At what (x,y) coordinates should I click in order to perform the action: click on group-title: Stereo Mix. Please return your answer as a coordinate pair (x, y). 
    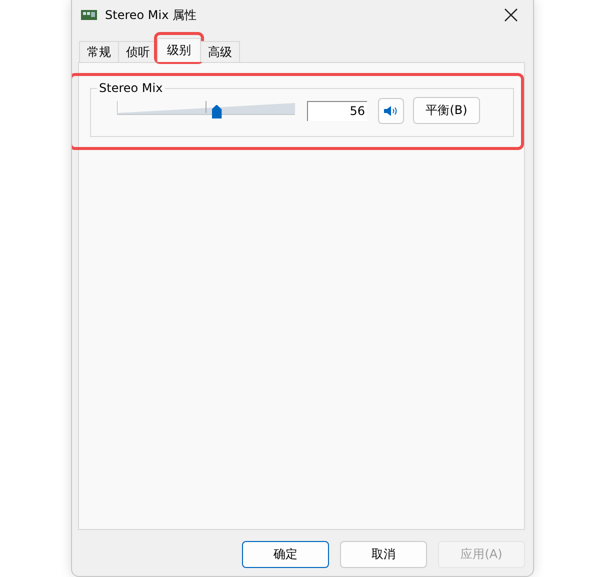
    Looking at the image, I should click on (131, 88).